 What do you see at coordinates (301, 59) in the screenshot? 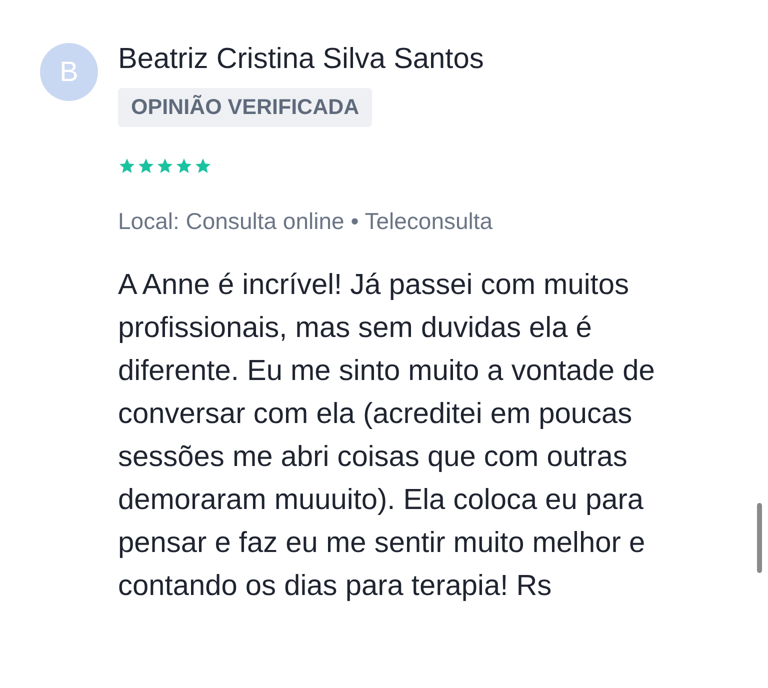
I see `reviewer-name: Beatriz Cristina Silva Santos` at bounding box center [301, 59].